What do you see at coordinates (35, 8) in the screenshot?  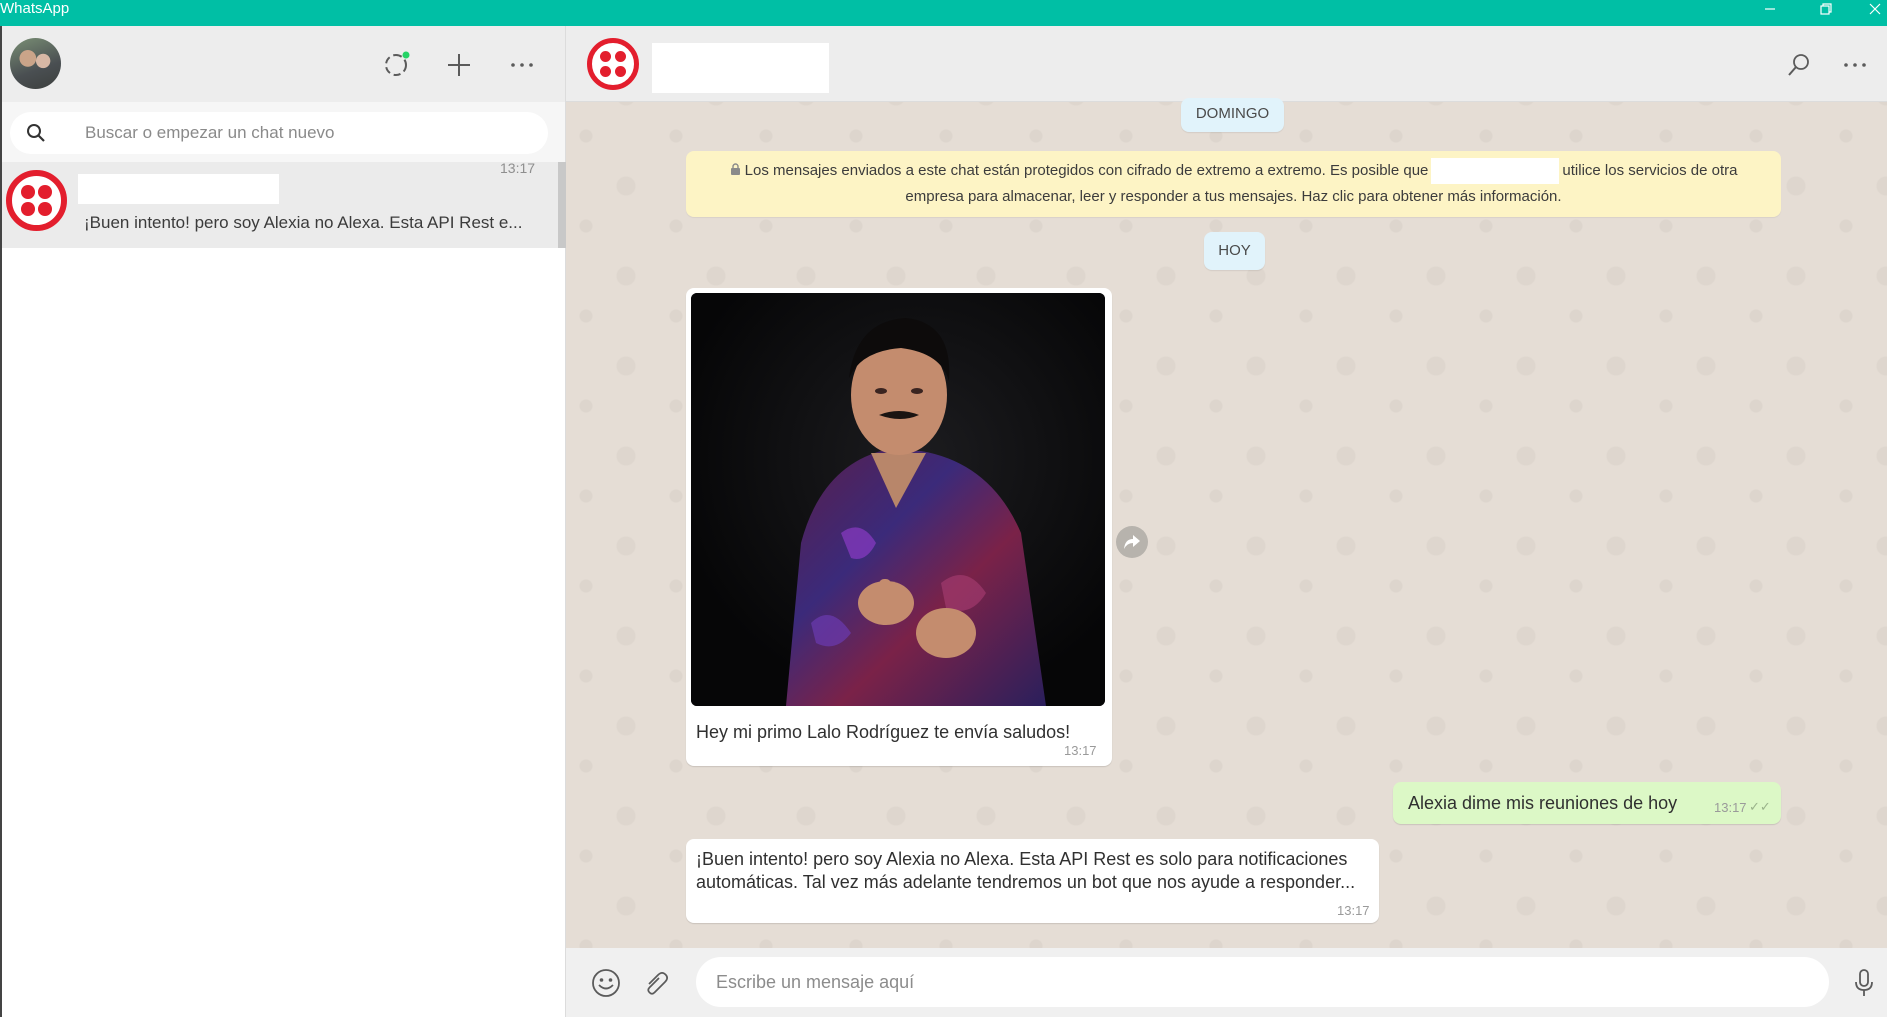 I see `window-title: WhatsApp` at bounding box center [35, 8].